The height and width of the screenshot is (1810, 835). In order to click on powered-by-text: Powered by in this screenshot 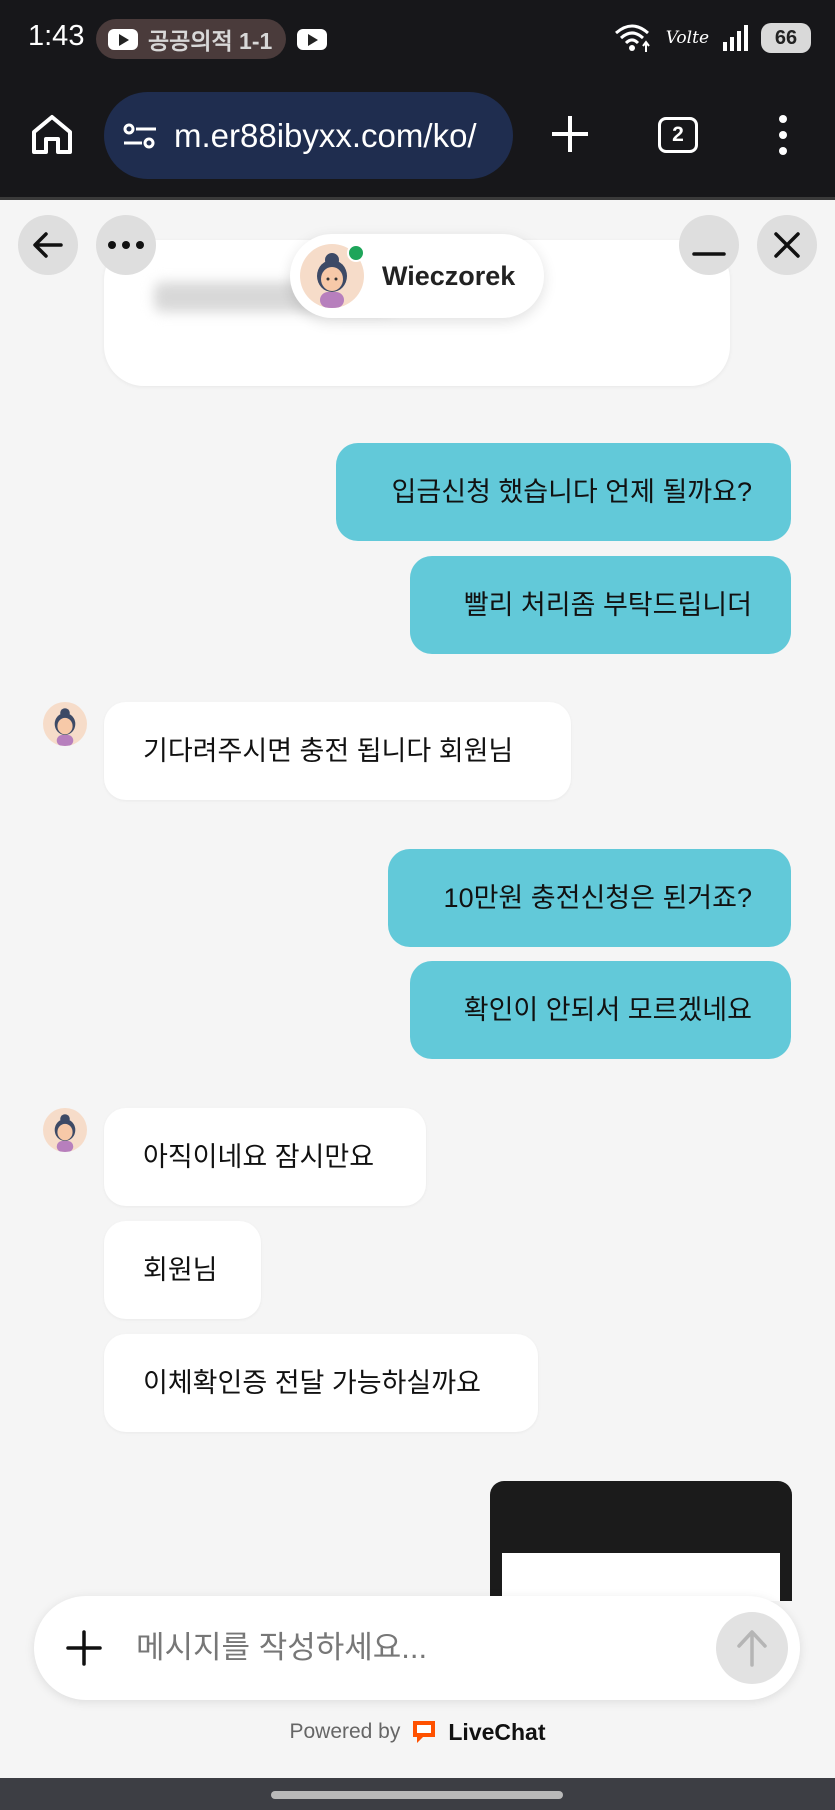, I will do `click(345, 1731)`.